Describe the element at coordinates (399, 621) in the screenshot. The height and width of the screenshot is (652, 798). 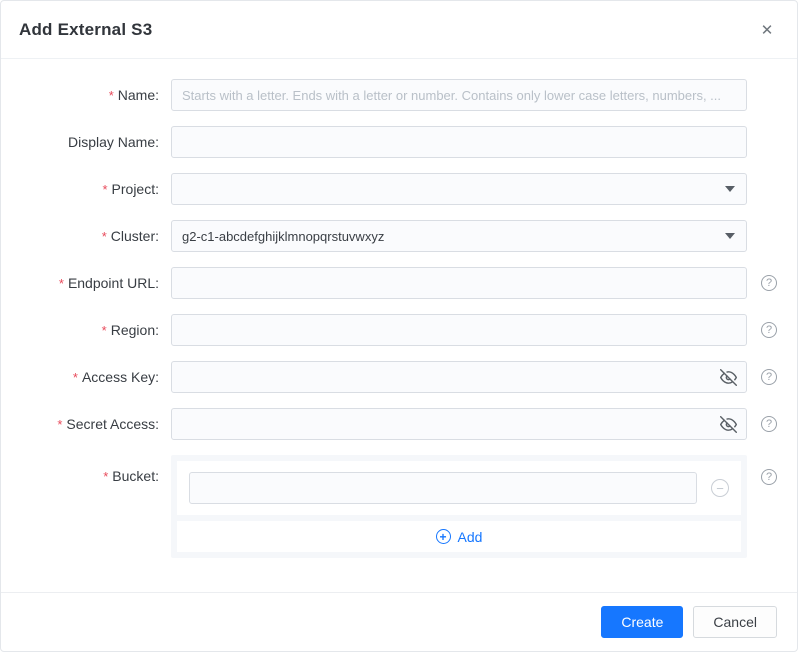
I see `dialog-footer: Create Cancel` at that location.